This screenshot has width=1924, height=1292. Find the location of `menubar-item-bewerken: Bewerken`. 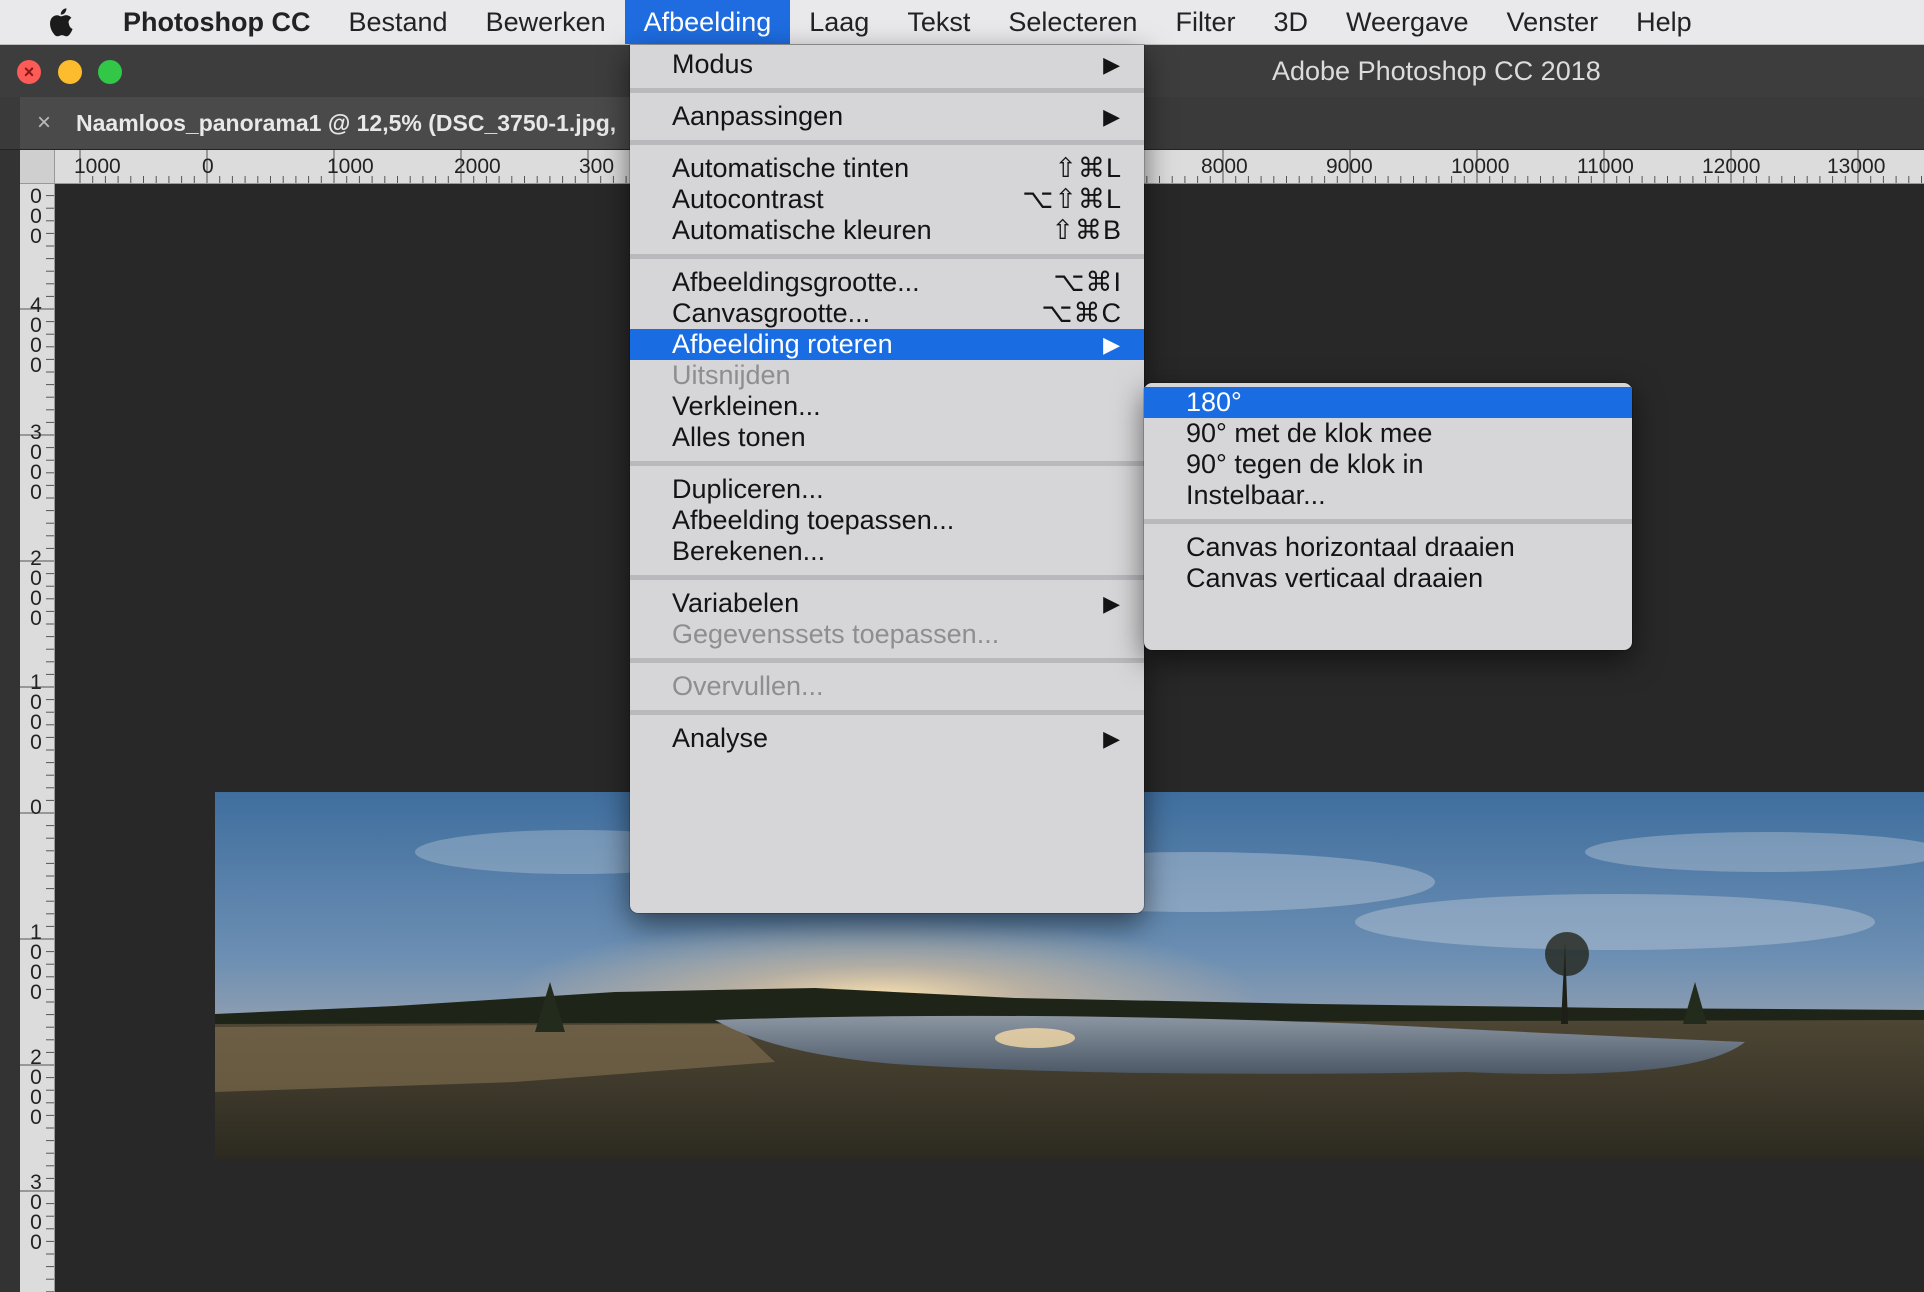

menubar-item-bewerken: Bewerken is located at coordinates (546, 22).